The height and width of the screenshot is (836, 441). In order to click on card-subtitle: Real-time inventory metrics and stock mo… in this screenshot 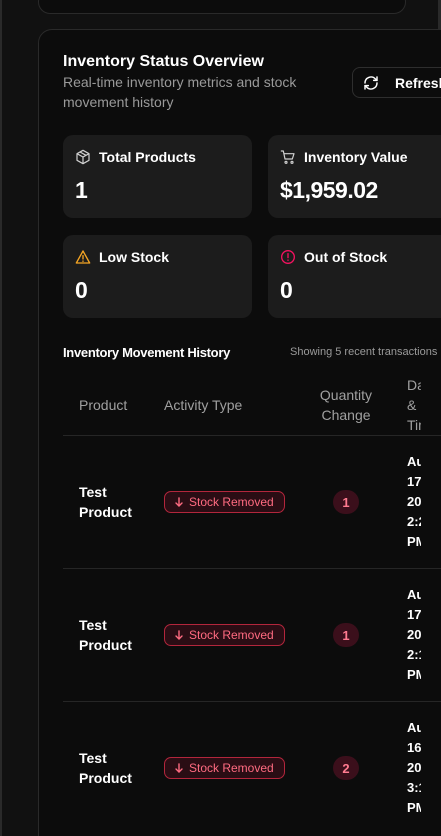, I will do `click(180, 92)`.